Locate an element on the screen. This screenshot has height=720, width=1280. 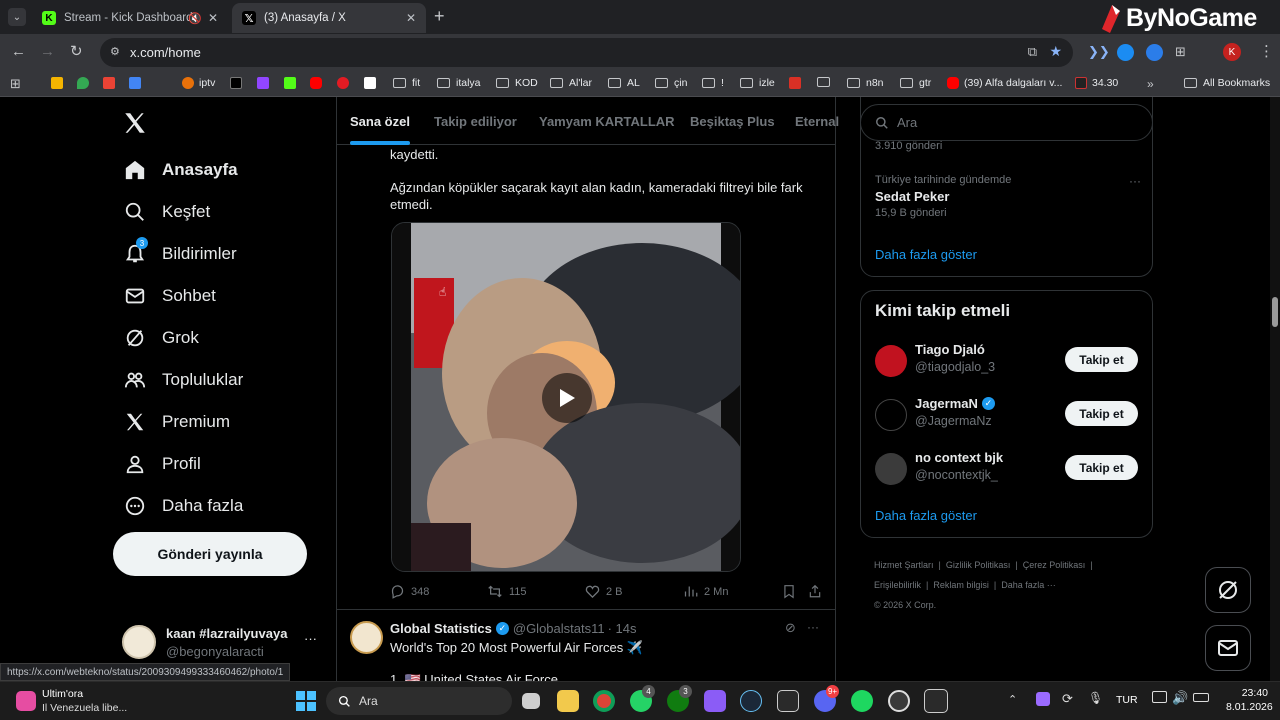
x-logo-icon is located at coordinates (135, 123).